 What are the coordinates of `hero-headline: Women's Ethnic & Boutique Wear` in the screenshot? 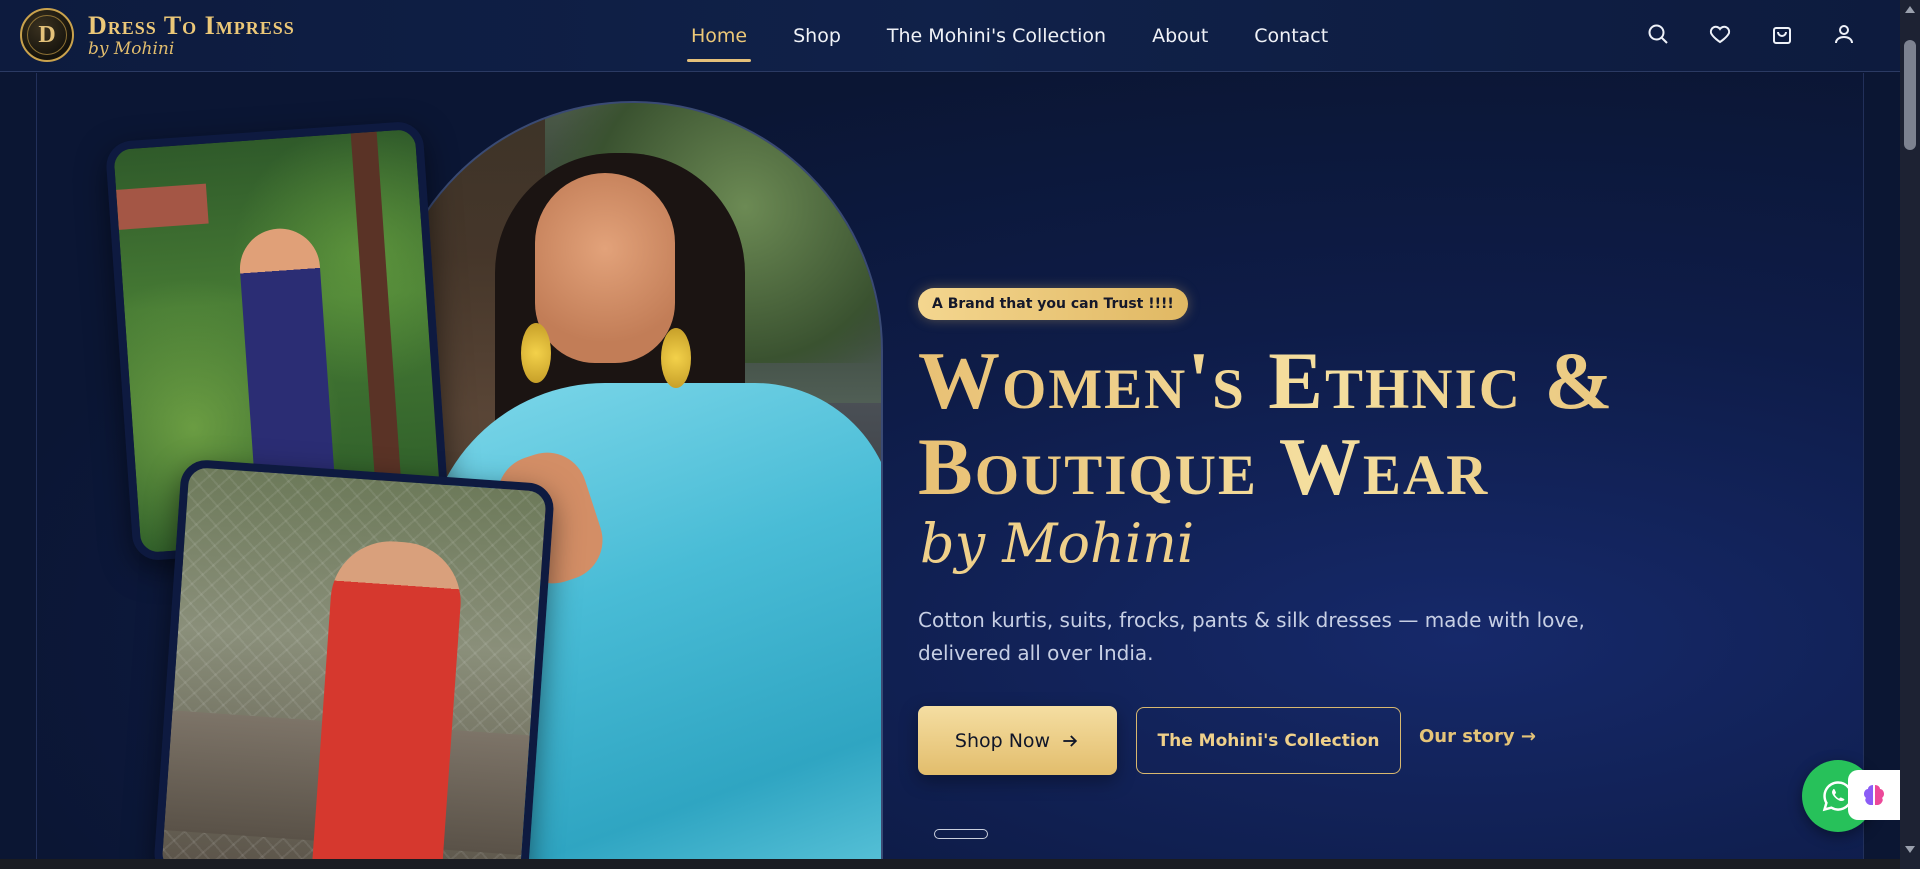 It's located at (1368, 424).